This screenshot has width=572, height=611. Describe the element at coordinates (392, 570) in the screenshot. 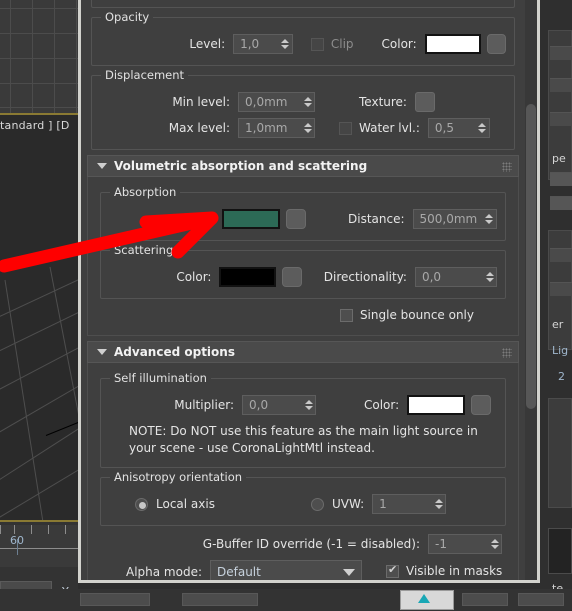

I see `visible-in-masks-checkbox` at that location.